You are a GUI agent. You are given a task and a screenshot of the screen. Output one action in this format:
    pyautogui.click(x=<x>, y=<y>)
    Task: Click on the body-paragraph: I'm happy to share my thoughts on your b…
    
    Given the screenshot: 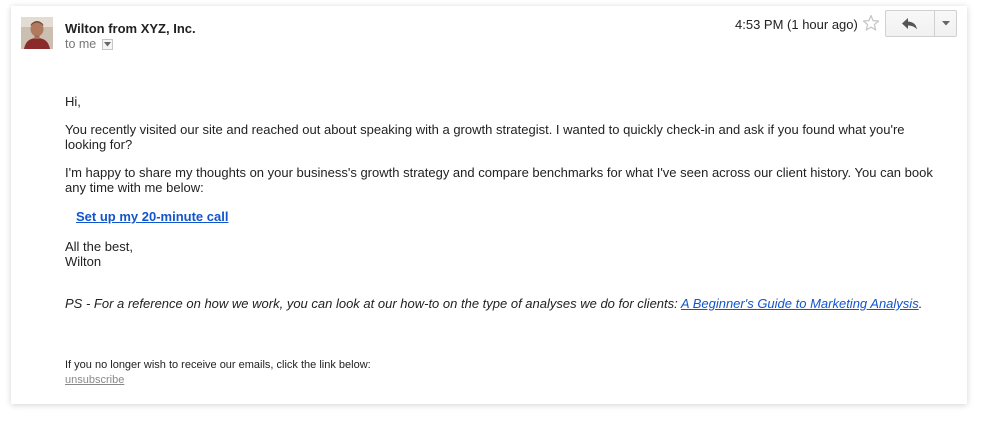 What is the action you would take?
    pyautogui.click(x=499, y=180)
    